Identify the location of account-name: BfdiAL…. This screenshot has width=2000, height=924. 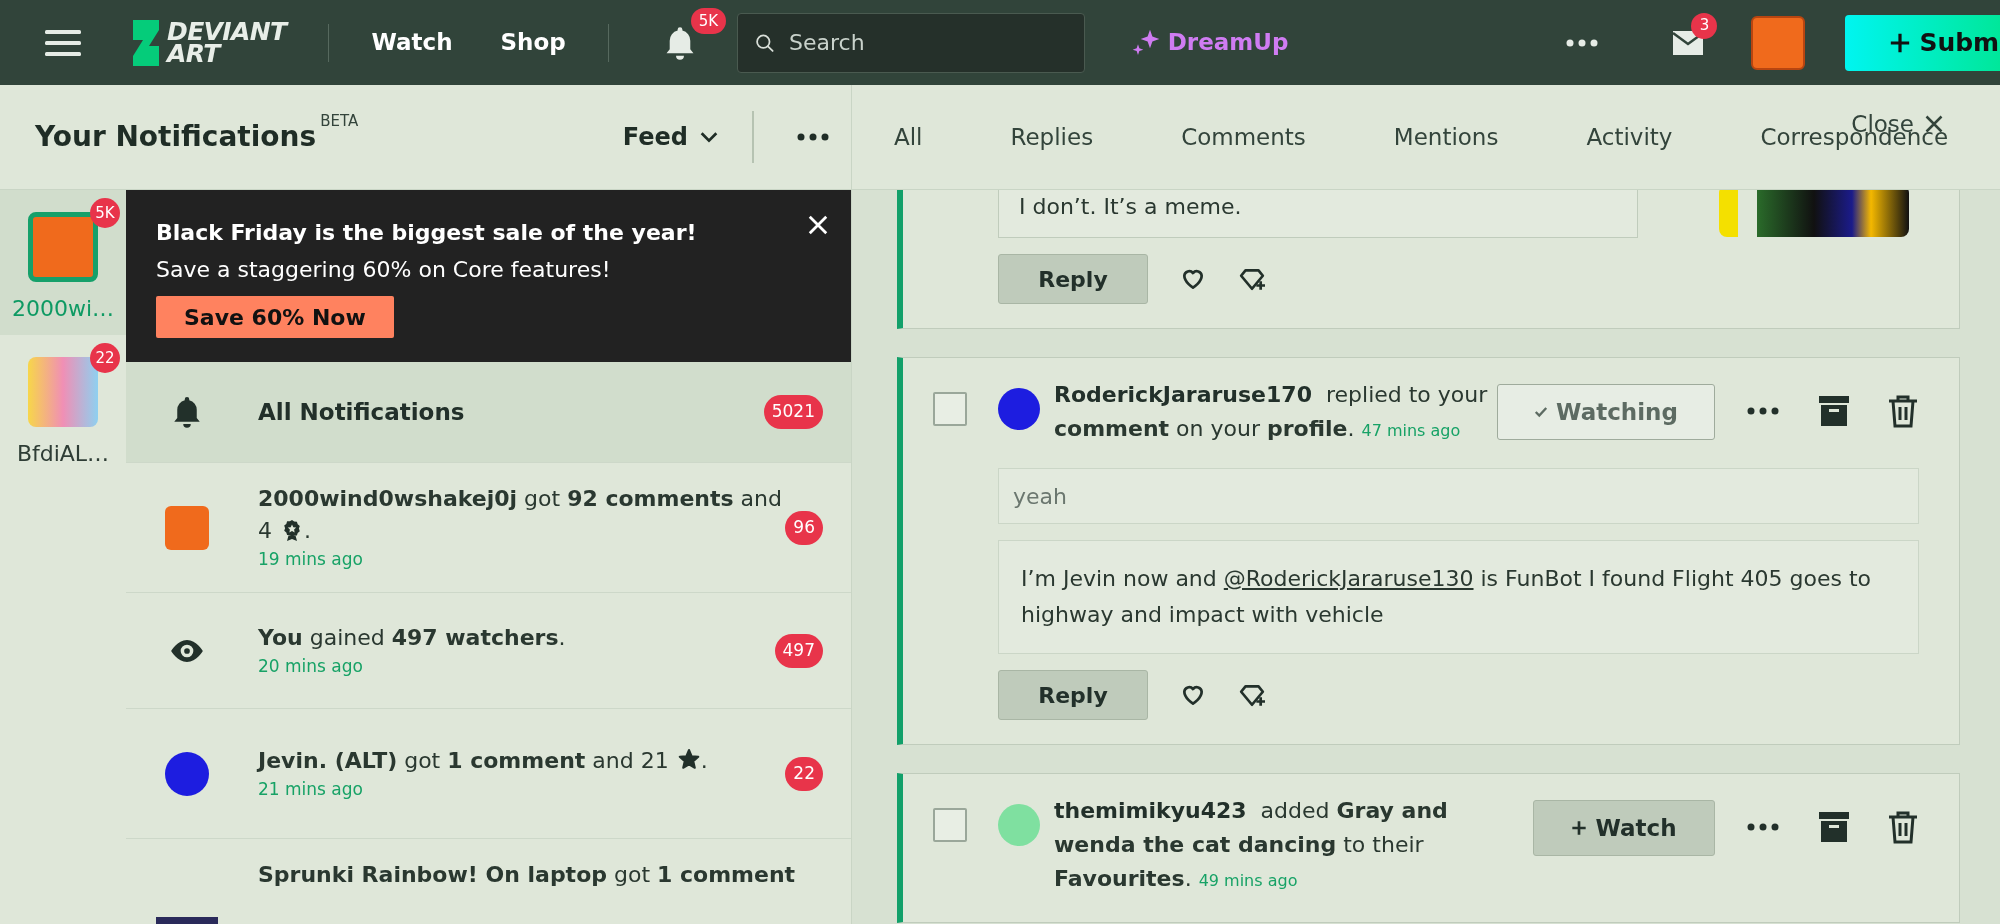
(63, 454).